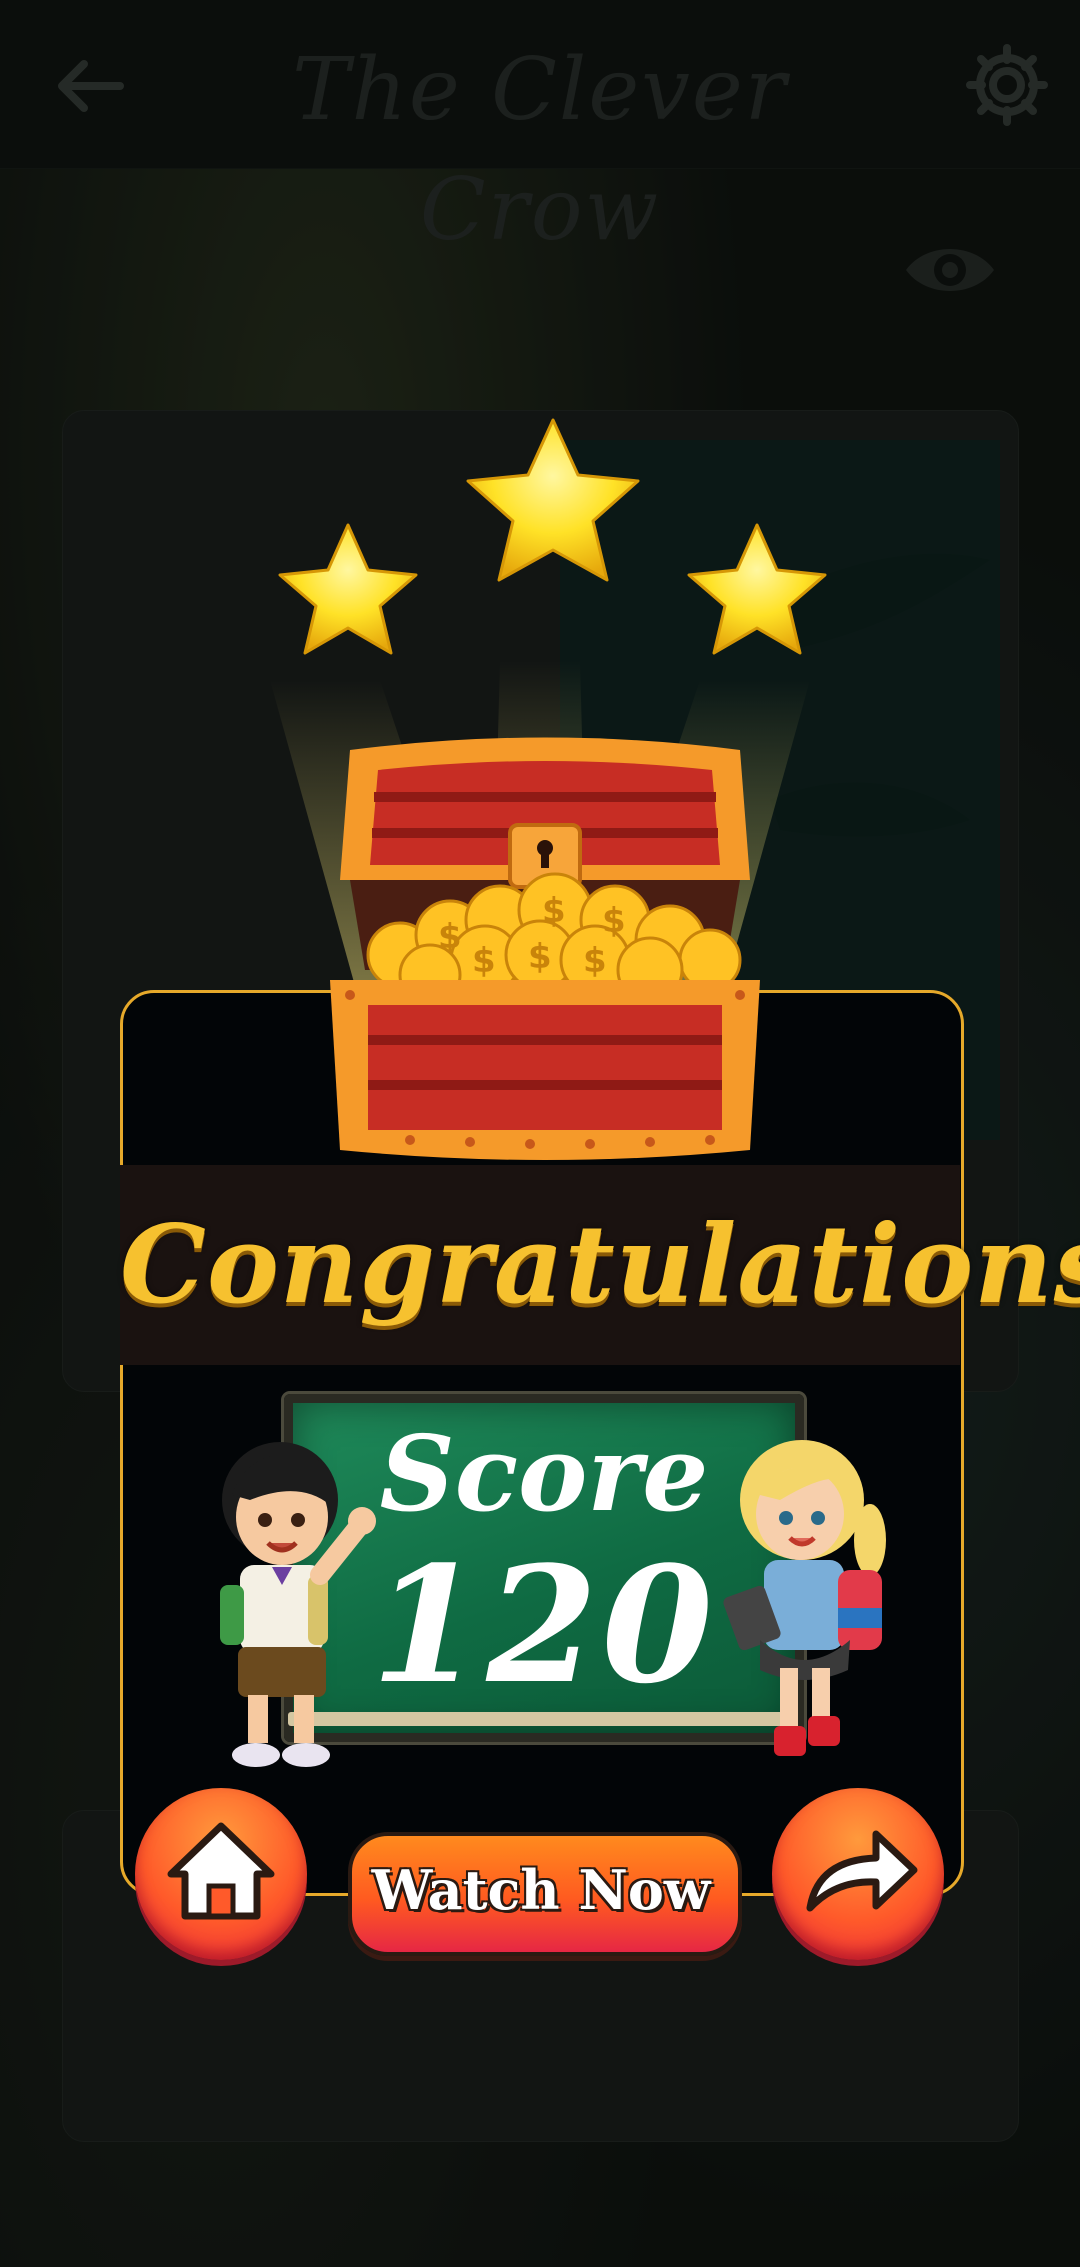 This screenshot has width=1080, height=2267. I want to click on treasure-chest-icon: $$ $ $ $$, so click(545, 948).